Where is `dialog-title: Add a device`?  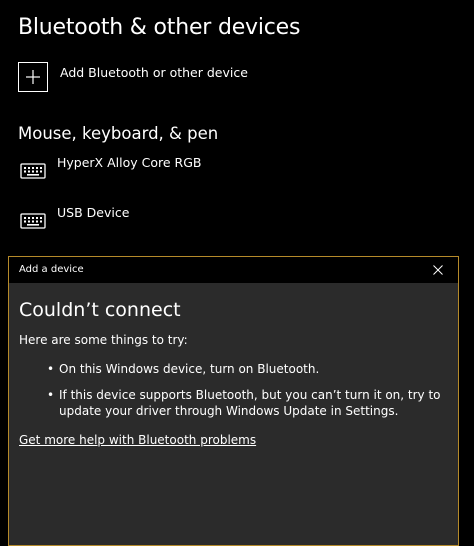 dialog-title: Add a device is located at coordinates (51, 269).